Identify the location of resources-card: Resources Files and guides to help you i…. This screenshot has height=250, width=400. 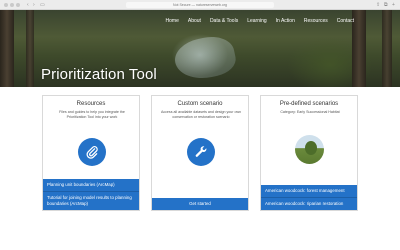
(91, 153).